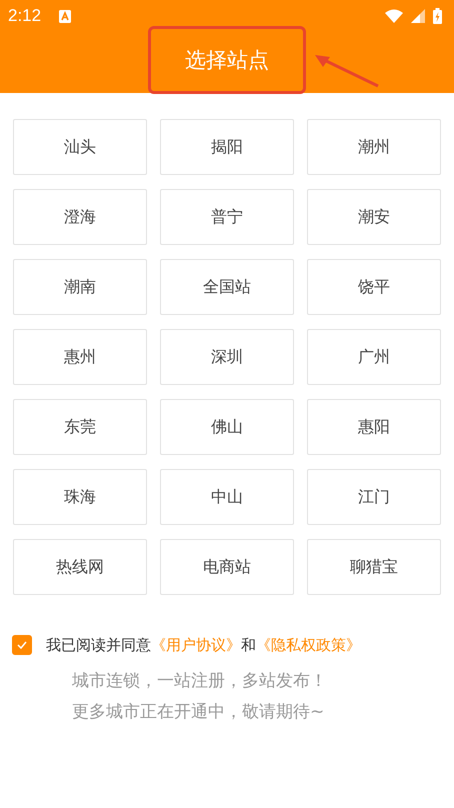 The width and height of the screenshot is (454, 808). I want to click on notice-text: 更多城市正在开通中，敬请期待~, so click(199, 712).